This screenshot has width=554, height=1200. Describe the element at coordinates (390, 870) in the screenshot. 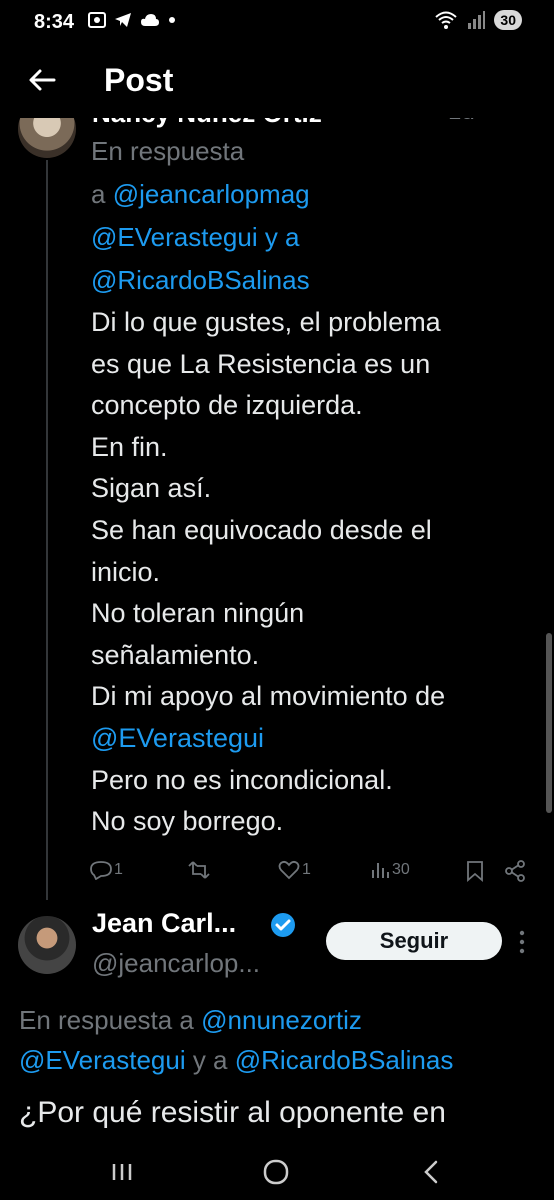

I see `views-button: 30` at that location.